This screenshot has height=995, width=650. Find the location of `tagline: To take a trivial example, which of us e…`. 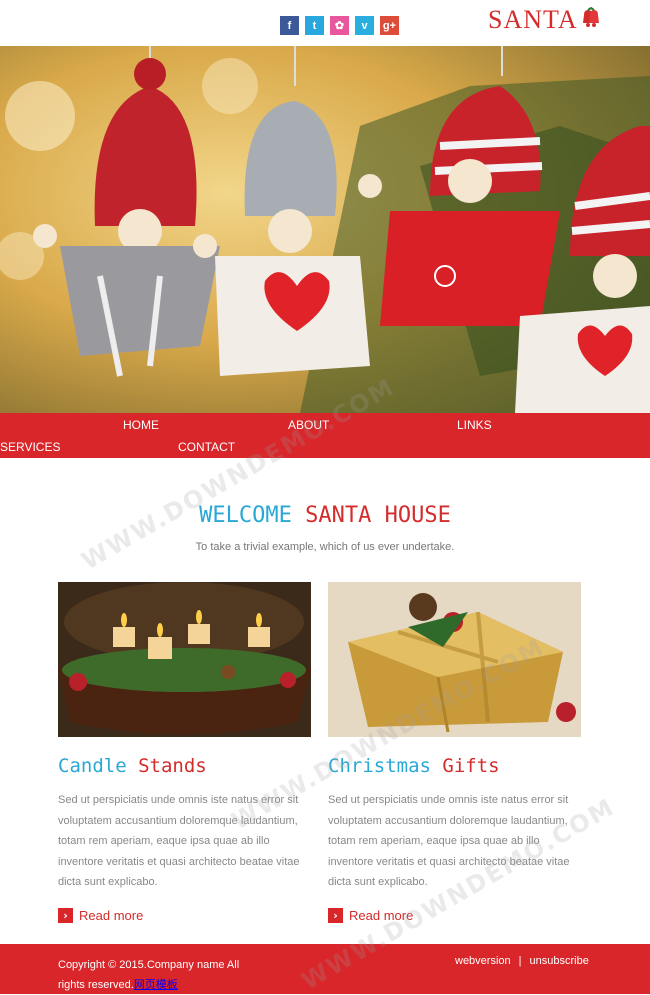

tagline: To take a trivial example, which of us e… is located at coordinates (325, 547).